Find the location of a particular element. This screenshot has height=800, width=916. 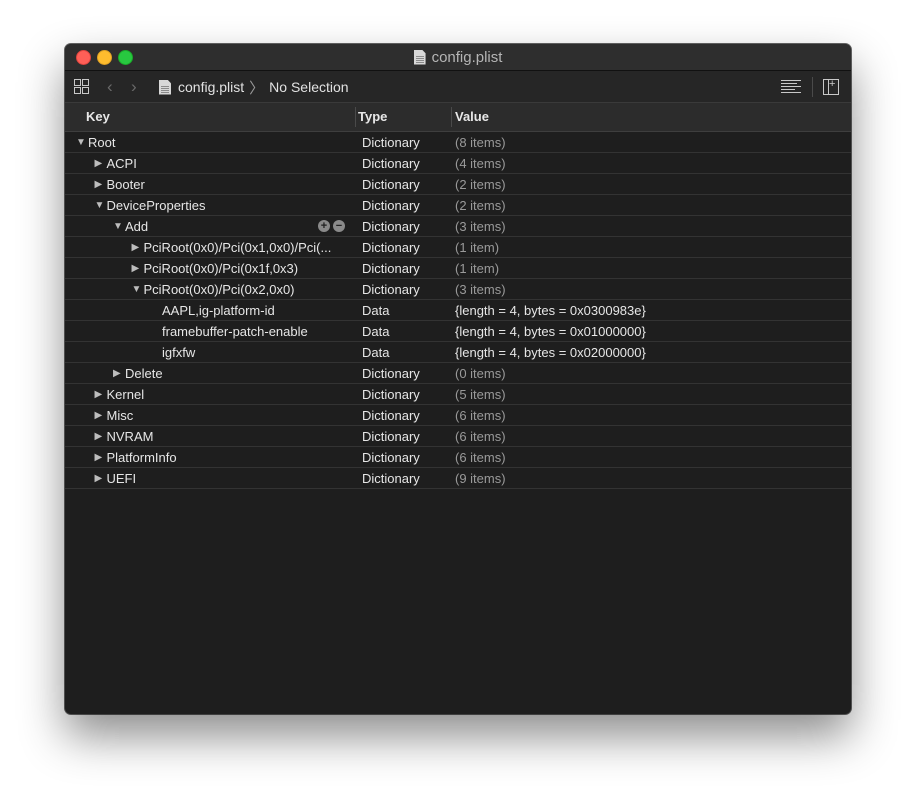

row-key: Root is located at coordinates (101, 142).